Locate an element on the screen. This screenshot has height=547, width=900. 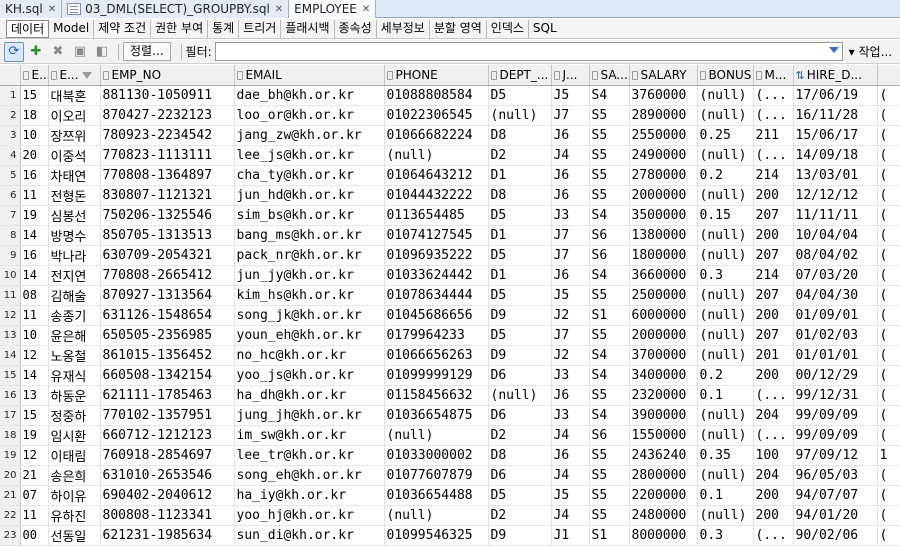
table-cell: 01066682224 is located at coordinates (436, 135).